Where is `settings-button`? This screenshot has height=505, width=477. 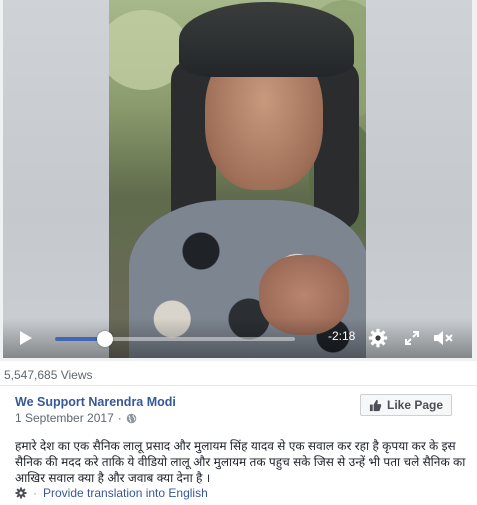 settings-button is located at coordinates (378, 338).